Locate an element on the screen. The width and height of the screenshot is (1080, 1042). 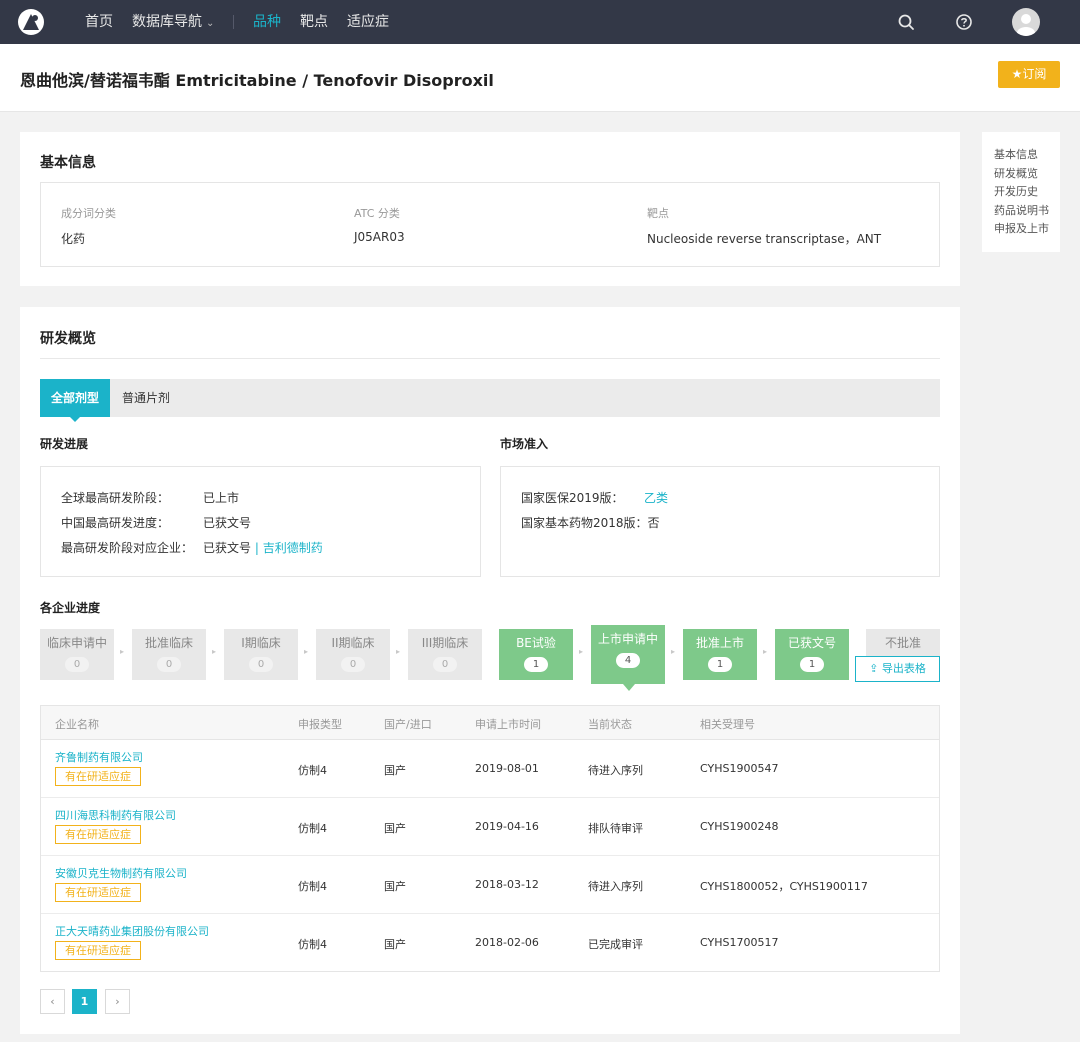
tab-bar: 全部剂型 普通片剂 is located at coordinates (490, 400).